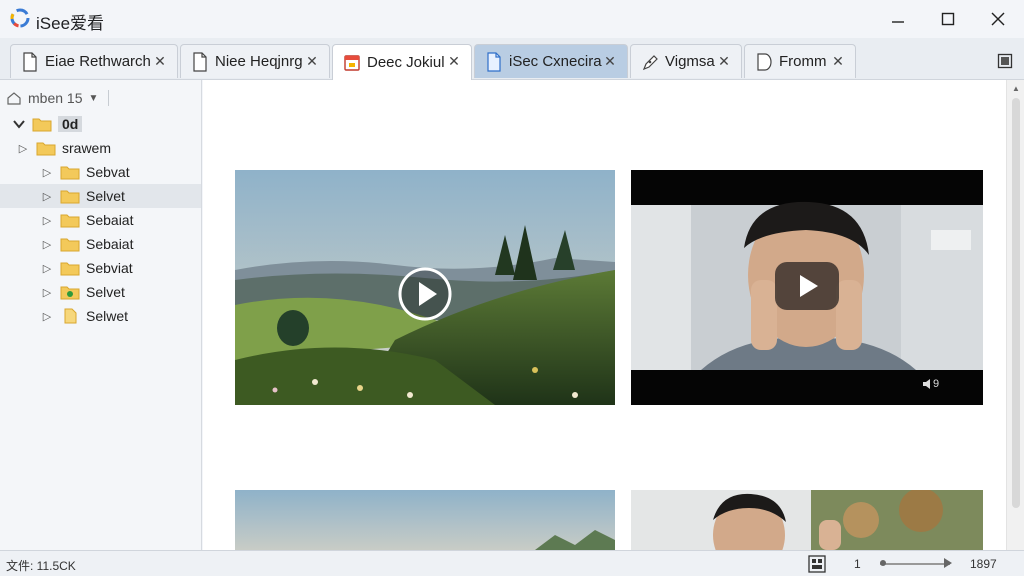 This screenshot has height=576, width=1024. I want to click on tab-2-active: Deec Jokiul ✕, so click(402, 62).